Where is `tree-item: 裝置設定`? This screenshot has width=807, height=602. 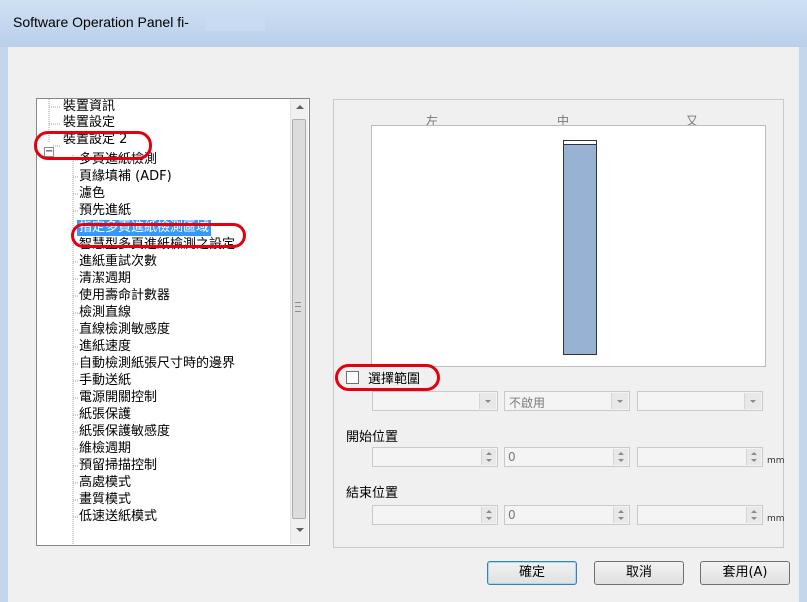 tree-item: 裝置設定 is located at coordinates (89, 123).